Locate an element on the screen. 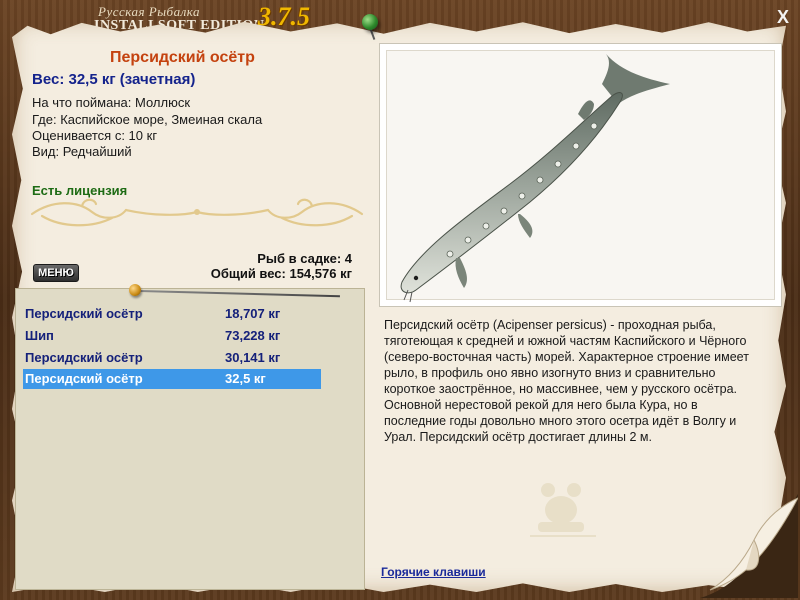 The height and width of the screenshot is (600, 800). keepnet-total-weight: Общий вес: 154,576 кг is located at coordinates (281, 273).